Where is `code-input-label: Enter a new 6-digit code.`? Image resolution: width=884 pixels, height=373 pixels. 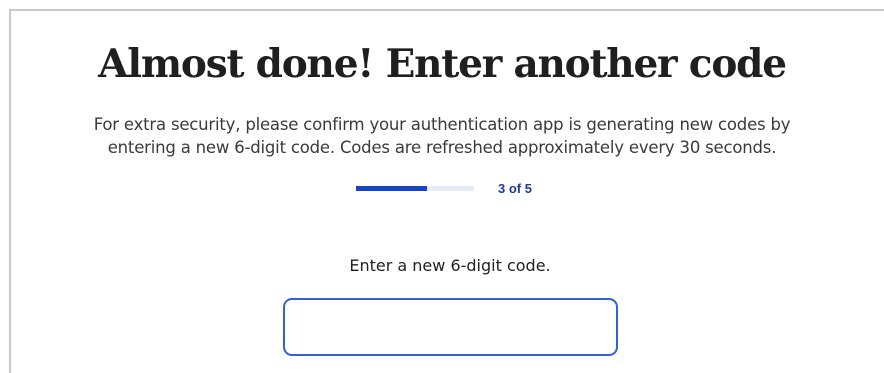 code-input-label: Enter a new 6-digit code. is located at coordinates (450, 265).